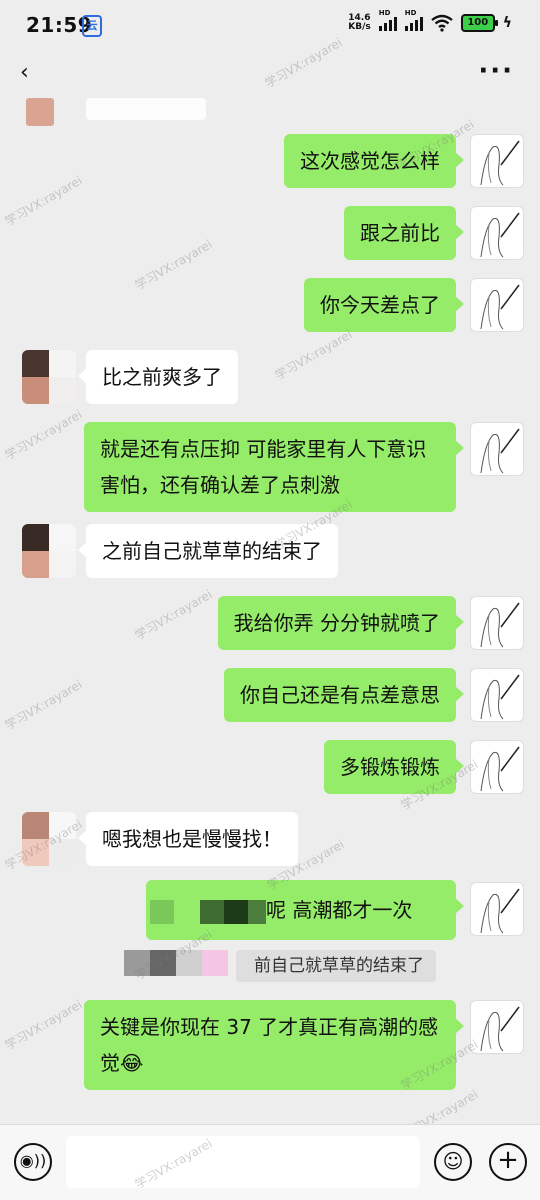  I want to click on message-bubble: 之前自己就草草的结束了, so click(208, 551).